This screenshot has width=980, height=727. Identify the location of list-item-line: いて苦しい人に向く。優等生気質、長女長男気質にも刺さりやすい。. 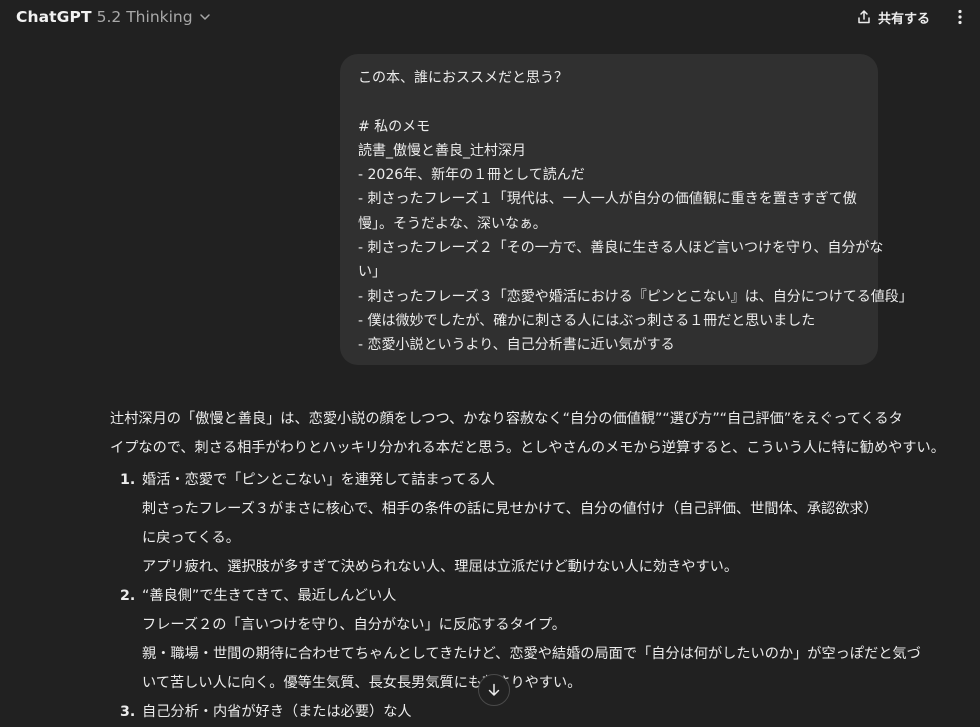
(362, 683).